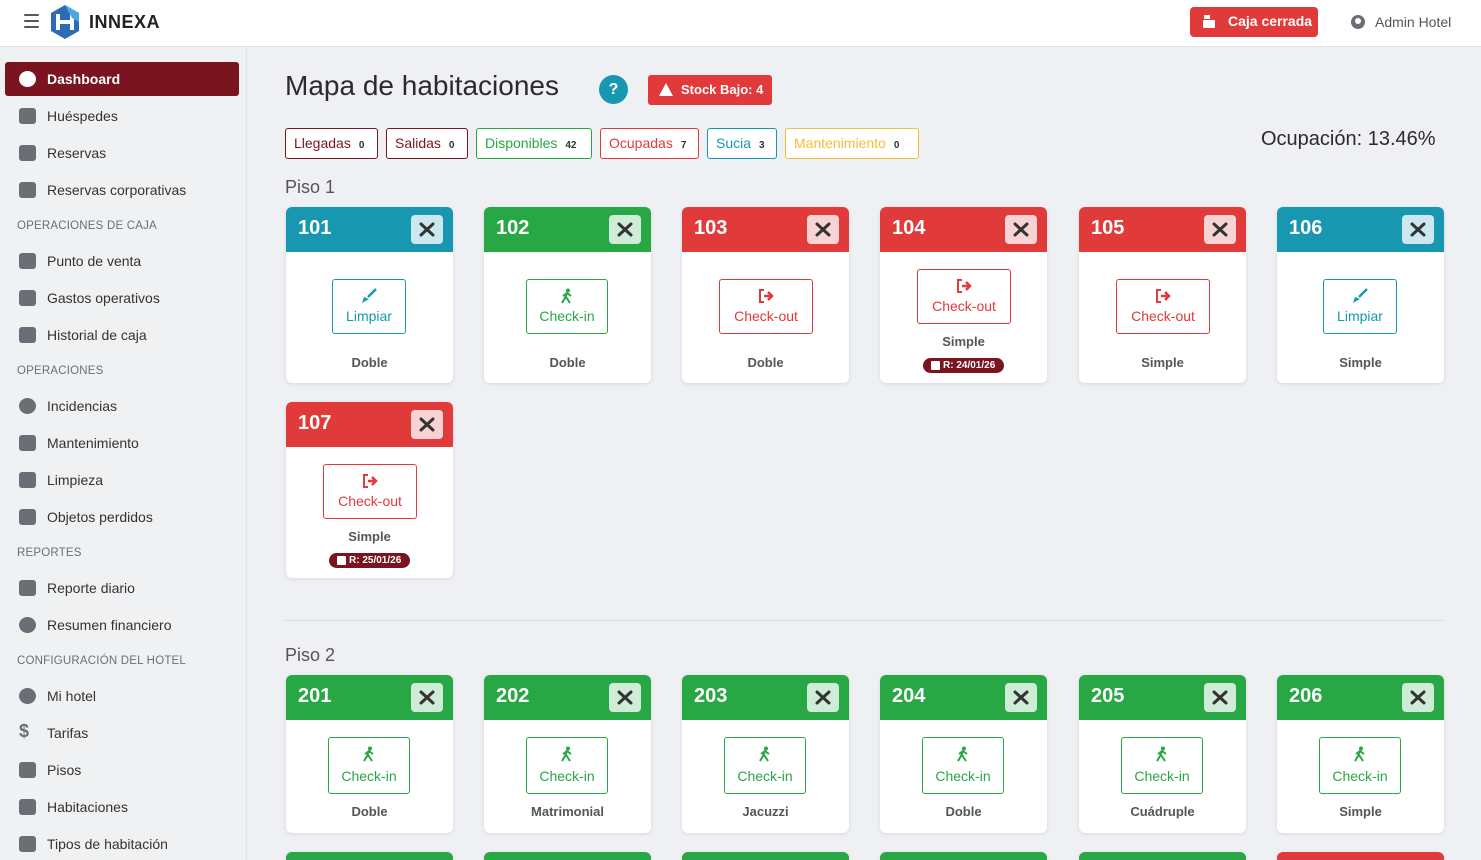  Describe the element at coordinates (84, 79) in the screenshot. I see `sidebar-item-label: Dashboard` at that location.